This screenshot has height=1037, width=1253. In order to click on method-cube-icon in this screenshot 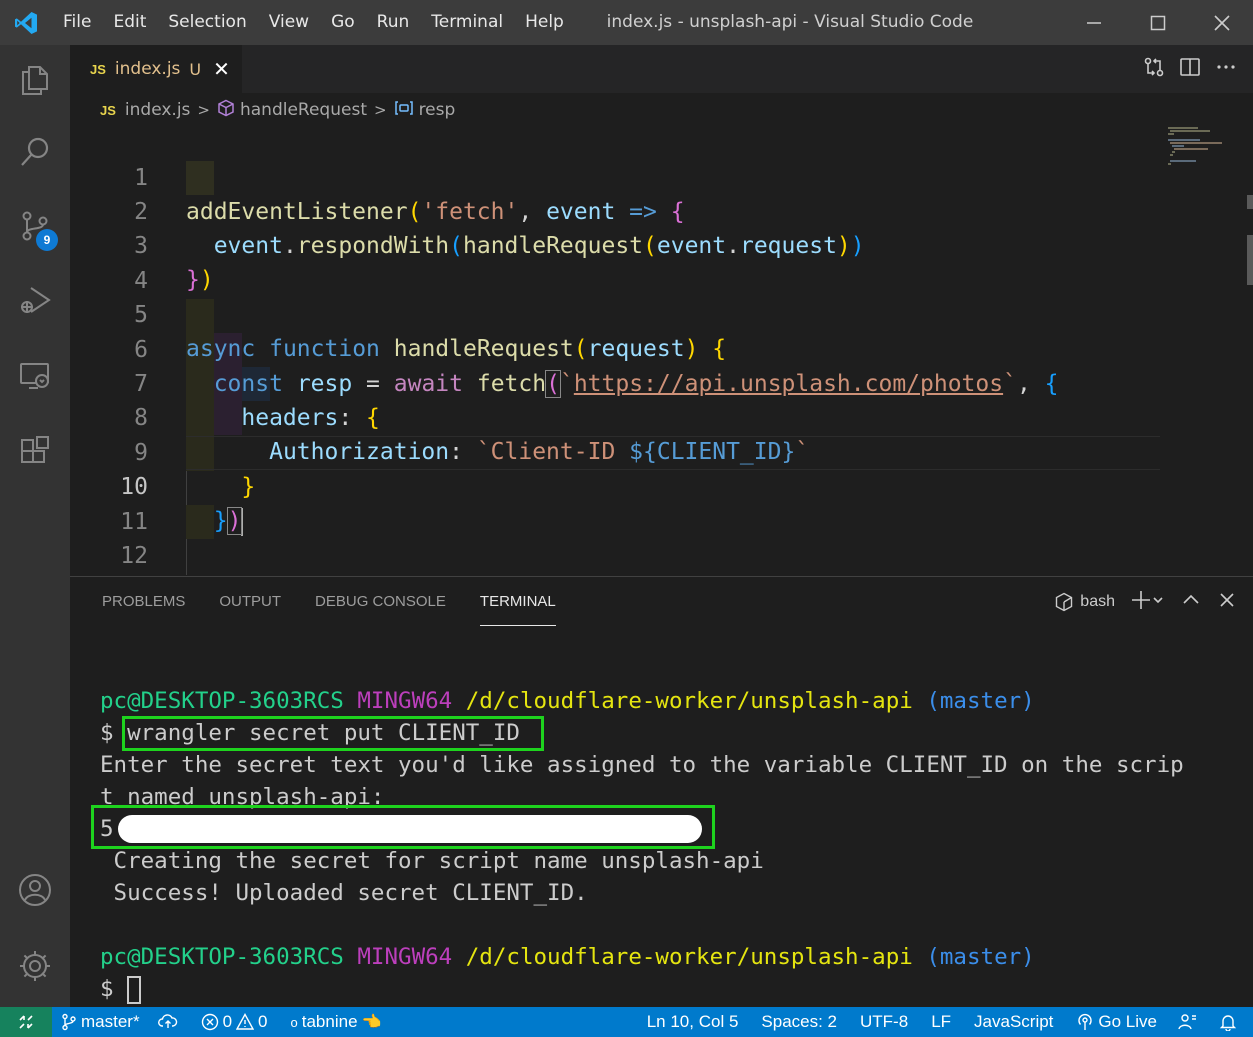, I will do `click(226, 110)`.